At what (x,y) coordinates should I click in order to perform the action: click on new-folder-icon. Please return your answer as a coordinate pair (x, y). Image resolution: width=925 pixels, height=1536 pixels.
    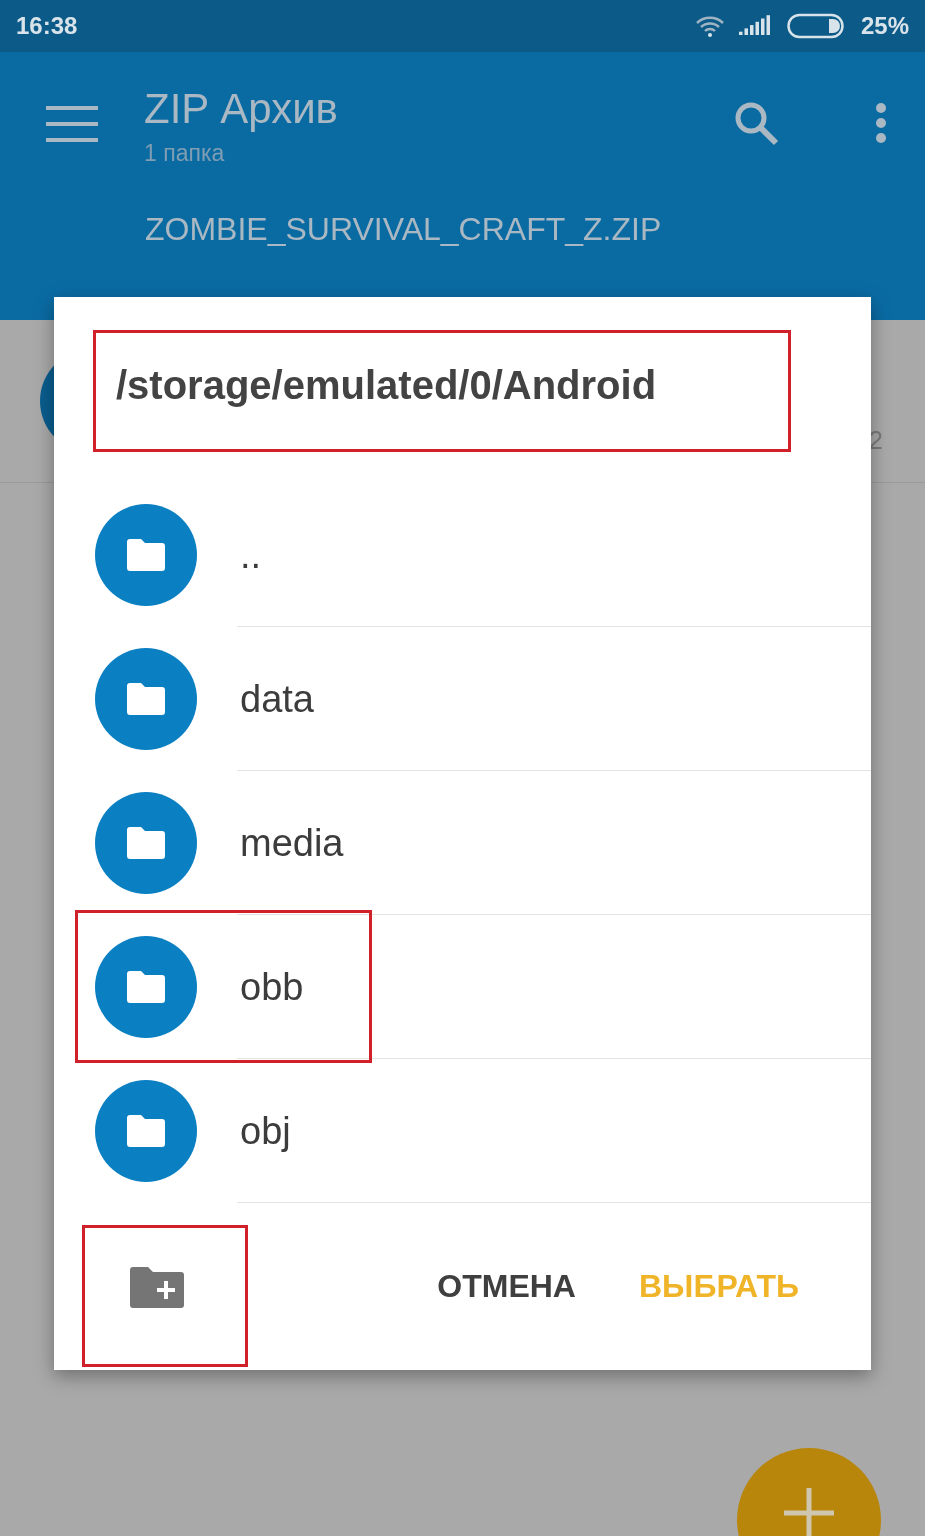
    Looking at the image, I should click on (157, 1286).